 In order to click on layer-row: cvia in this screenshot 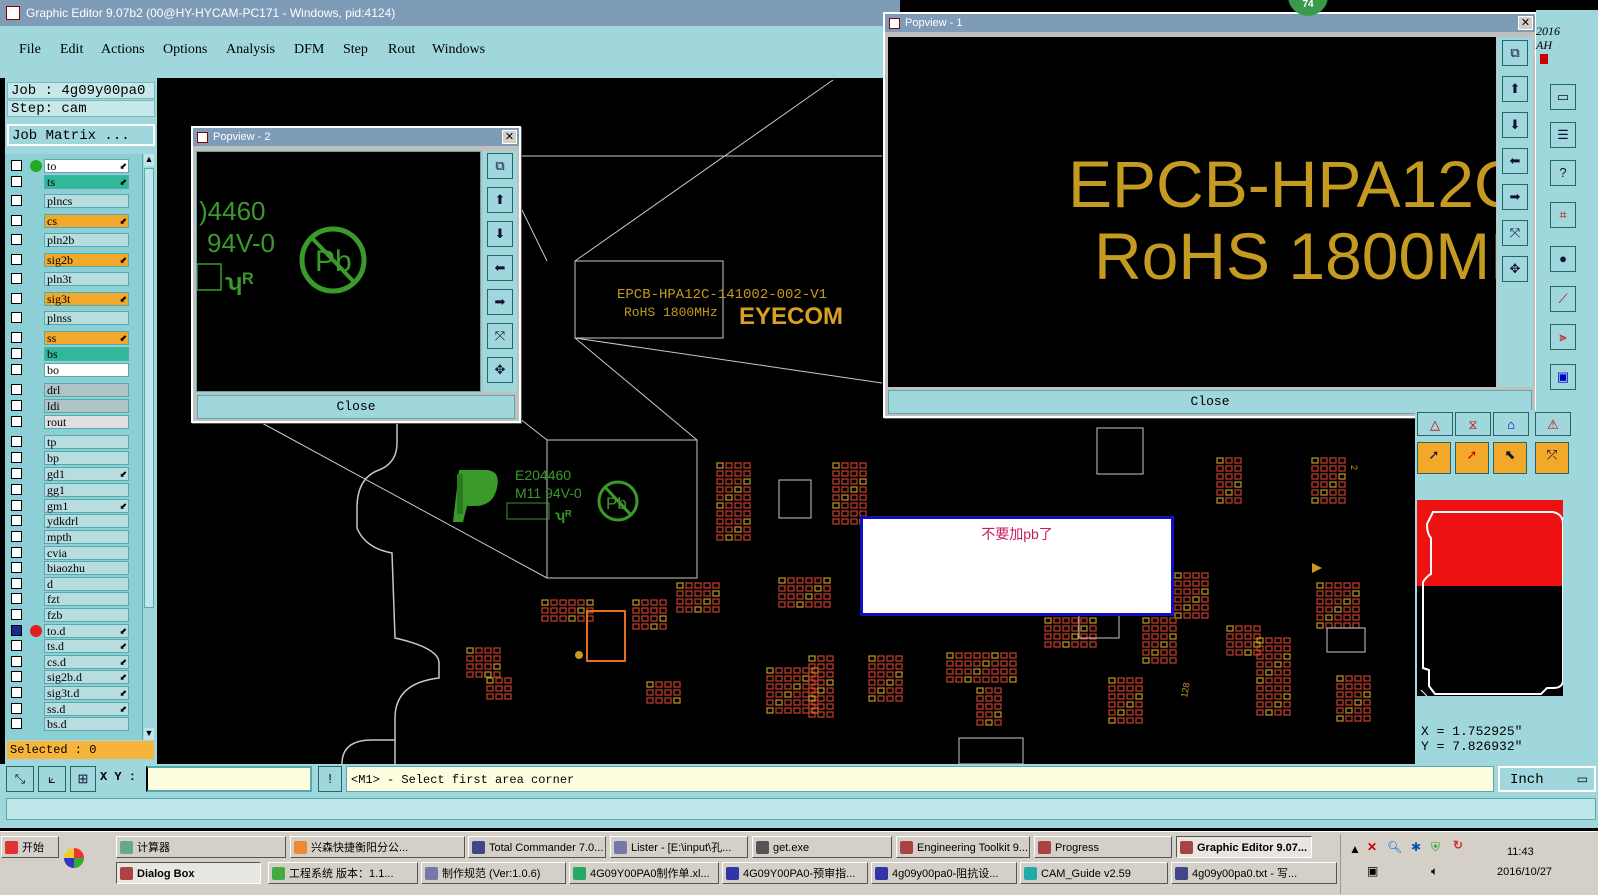, I will do `click(70, 553)`.